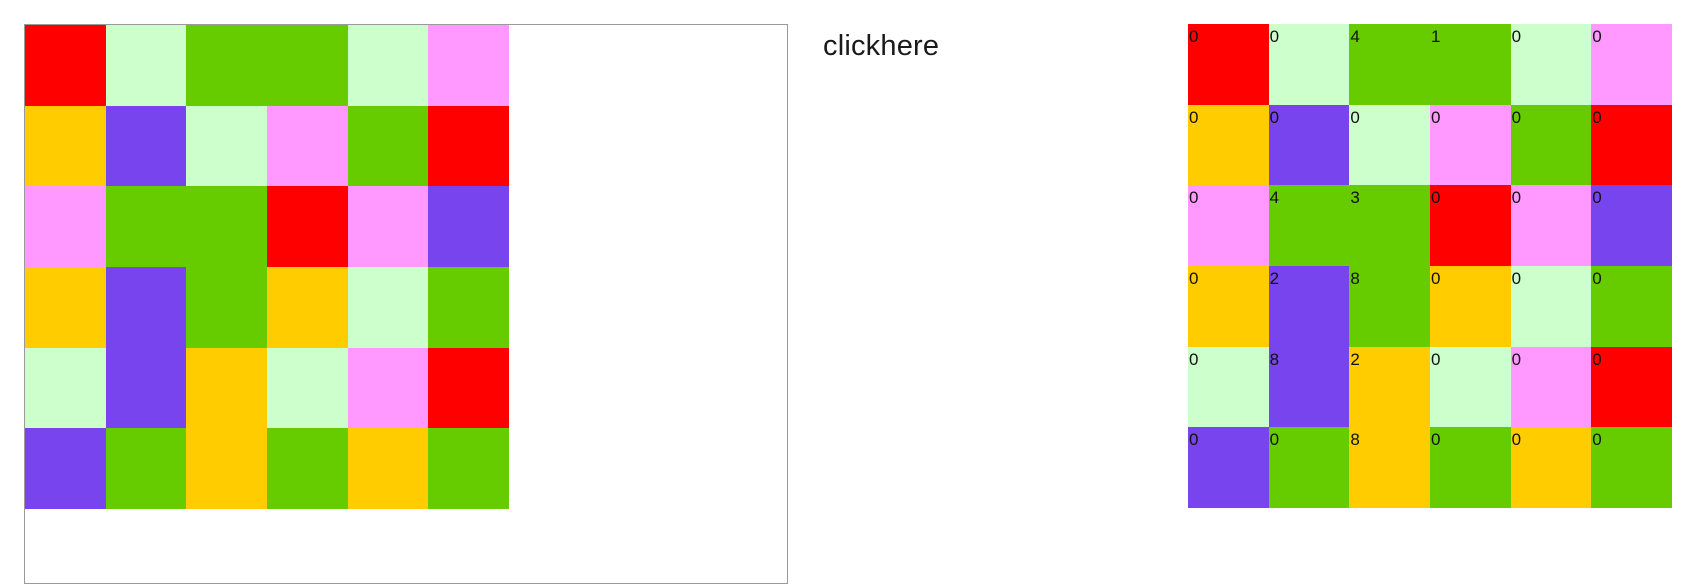 This screenshot has height=584, width=1704. Describe the element at coordinates (388, 307) in the screenshot. I see `board-tile-r4-c5` at that location.